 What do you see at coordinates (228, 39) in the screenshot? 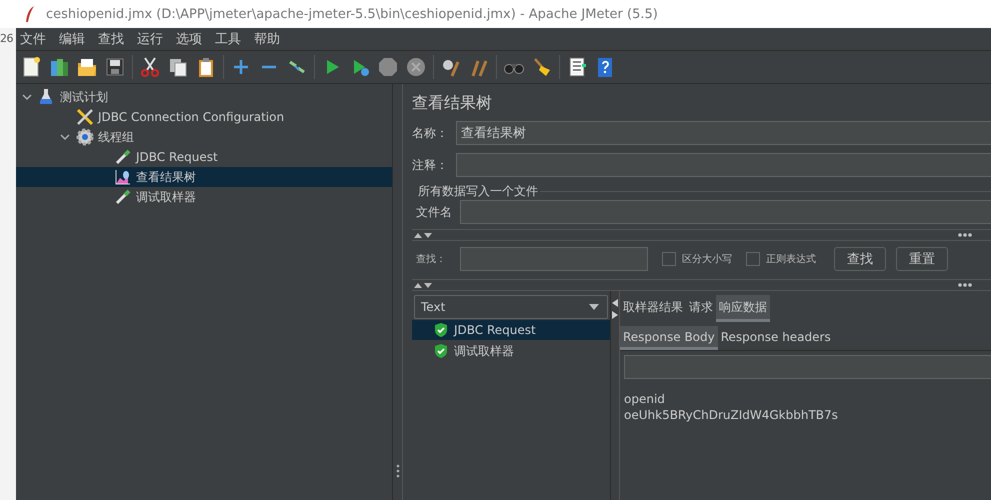
I see `menu-item: 工具` at bounding box center [228, 39].